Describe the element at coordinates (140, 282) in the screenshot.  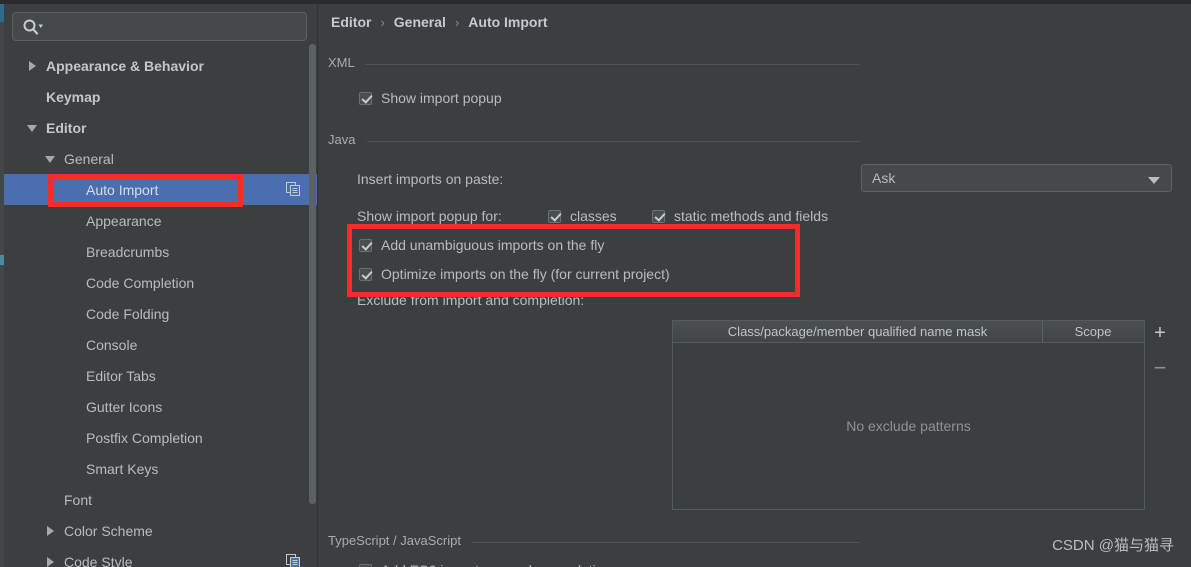
I see `sidebar-item-label: Code Completion` at that location.